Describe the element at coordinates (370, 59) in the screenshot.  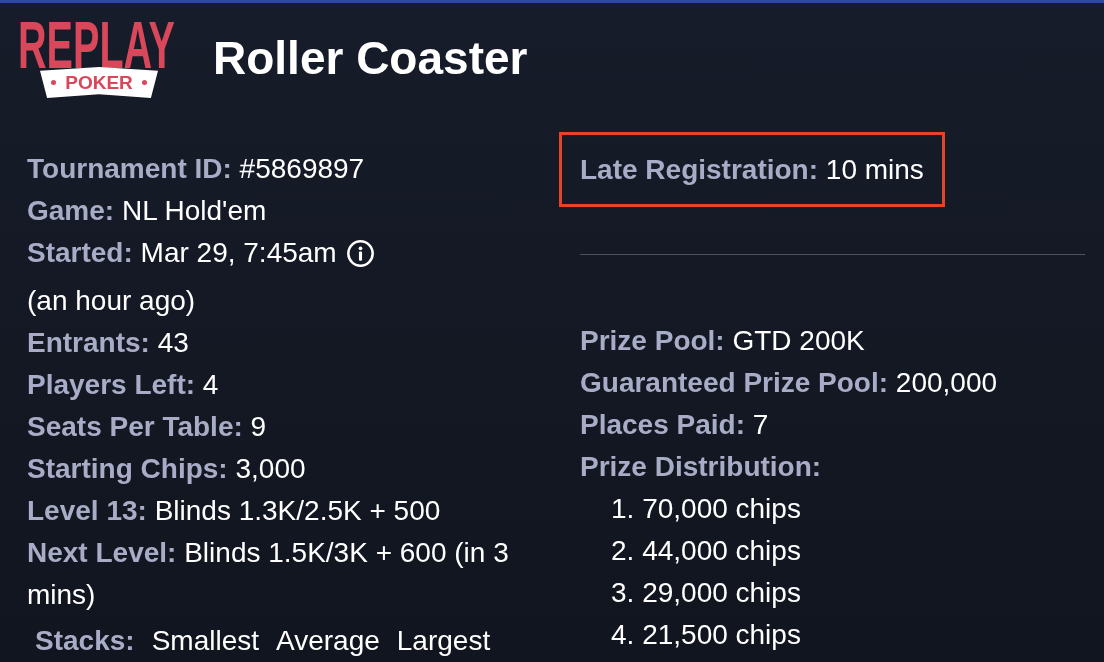
I see `tournament-title: Roller Coaster` at that location.